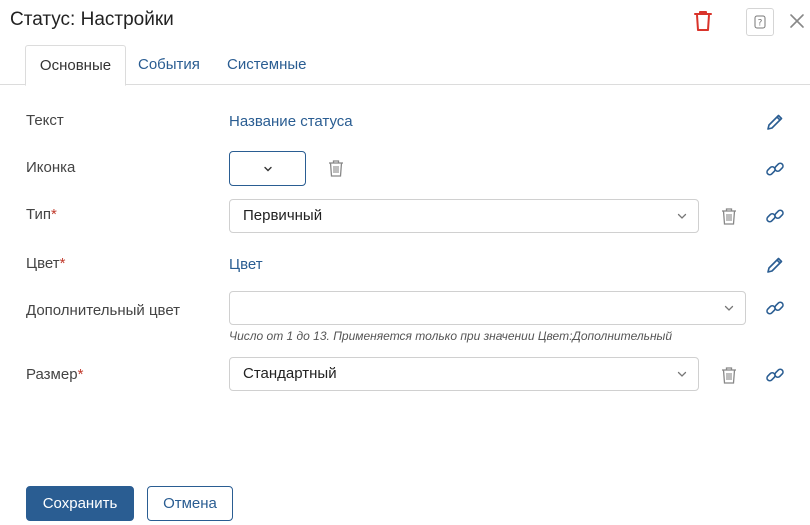 The height and width of the screenshot is (525, 810). What do you see at coordinates (464, 216) in the screenshot?
I see `type-select: Первичный` at bounding box center [464, 216].